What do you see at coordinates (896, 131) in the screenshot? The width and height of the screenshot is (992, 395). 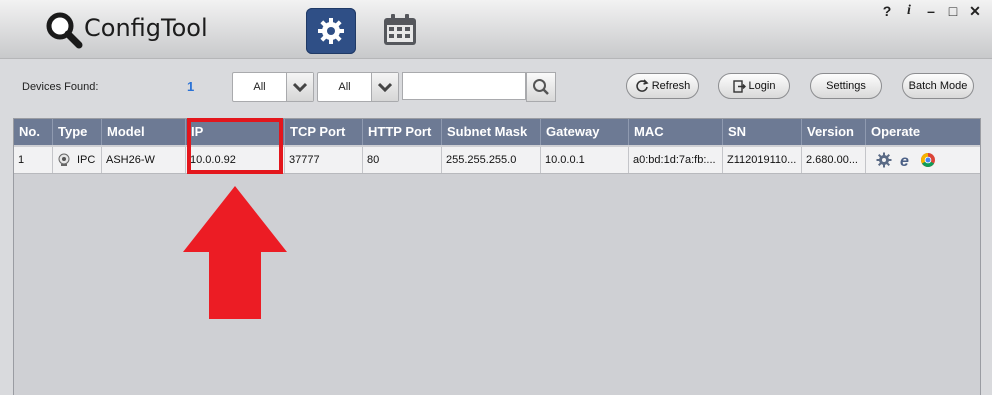 I see `col-header-operate: Operate` at bounding box center [896, 131].